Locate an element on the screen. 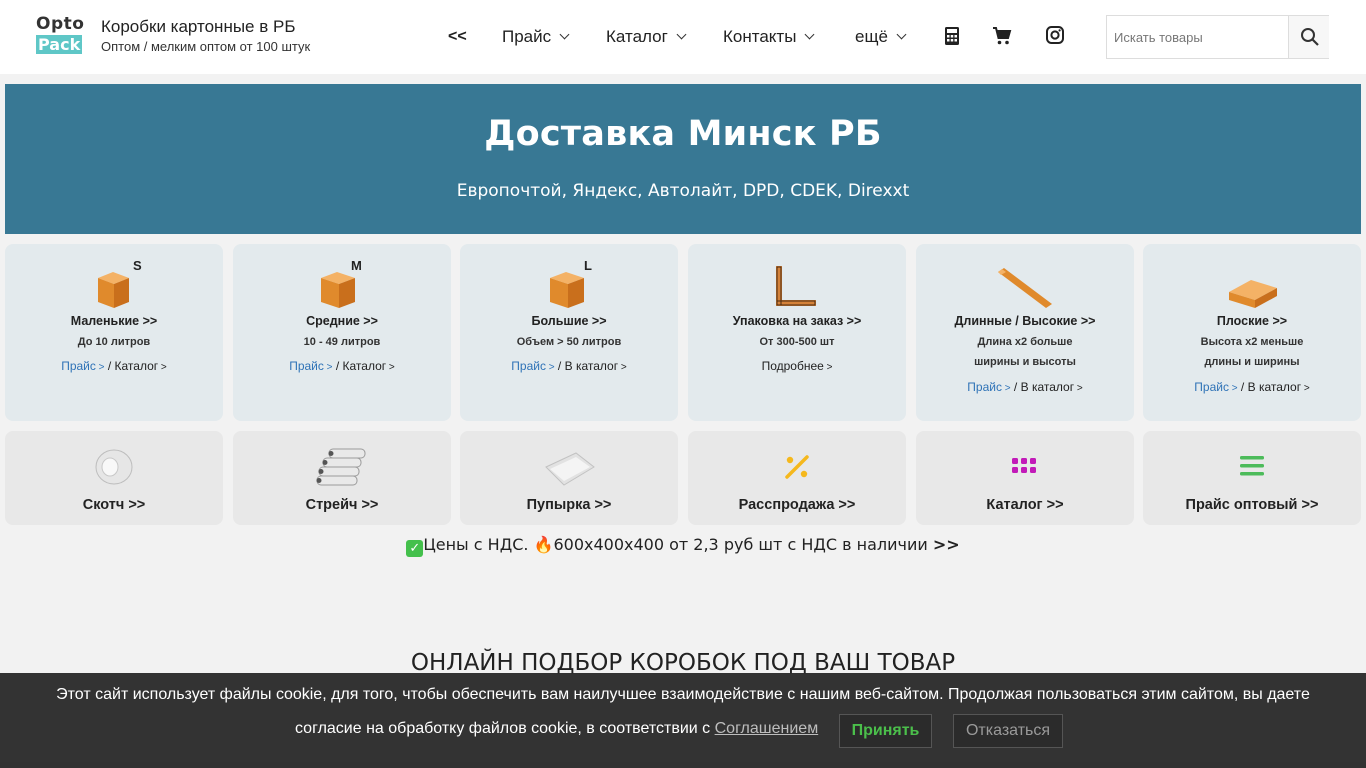 The height and width of the screenshot is (768, 1366). card-description-line: длины и ширины is located at coordinates (1252, 362).